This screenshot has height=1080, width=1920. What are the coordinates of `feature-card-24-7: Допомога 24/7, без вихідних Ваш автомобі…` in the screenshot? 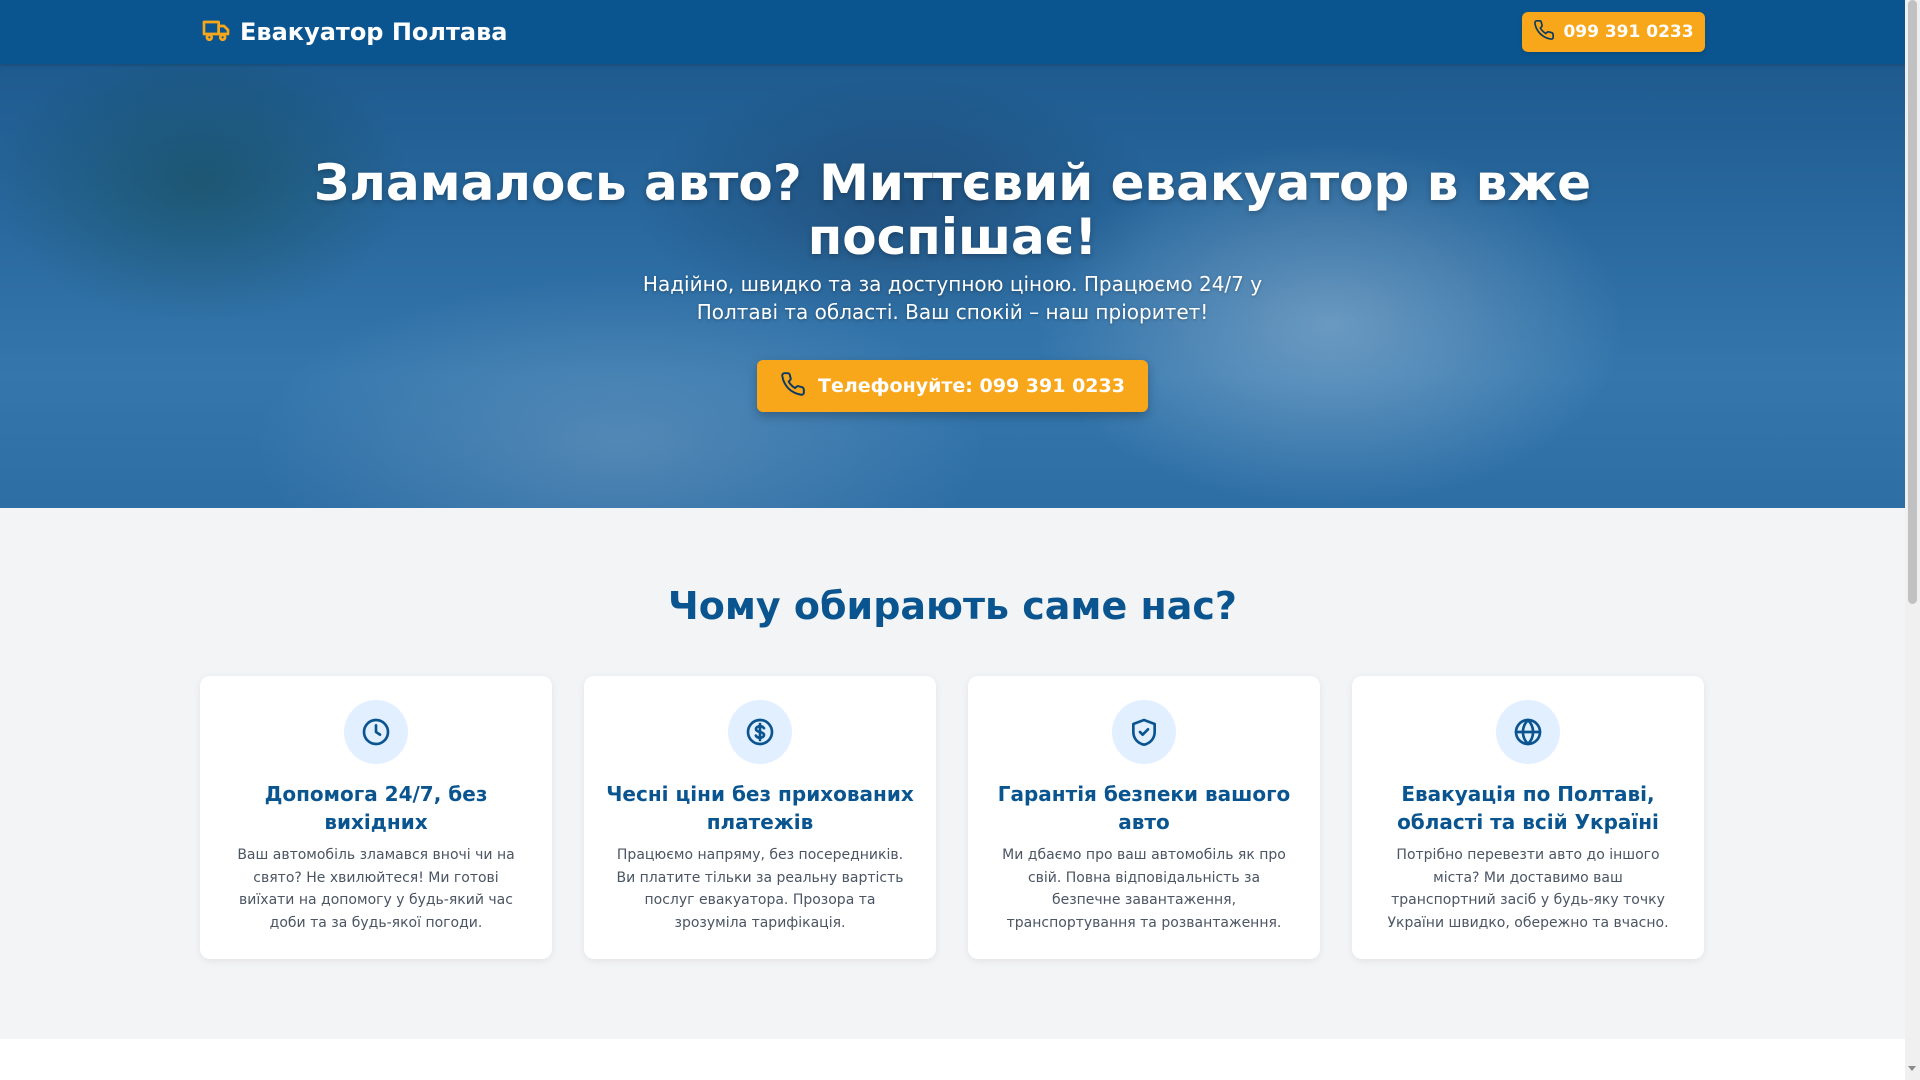 It's located at (376, 817).